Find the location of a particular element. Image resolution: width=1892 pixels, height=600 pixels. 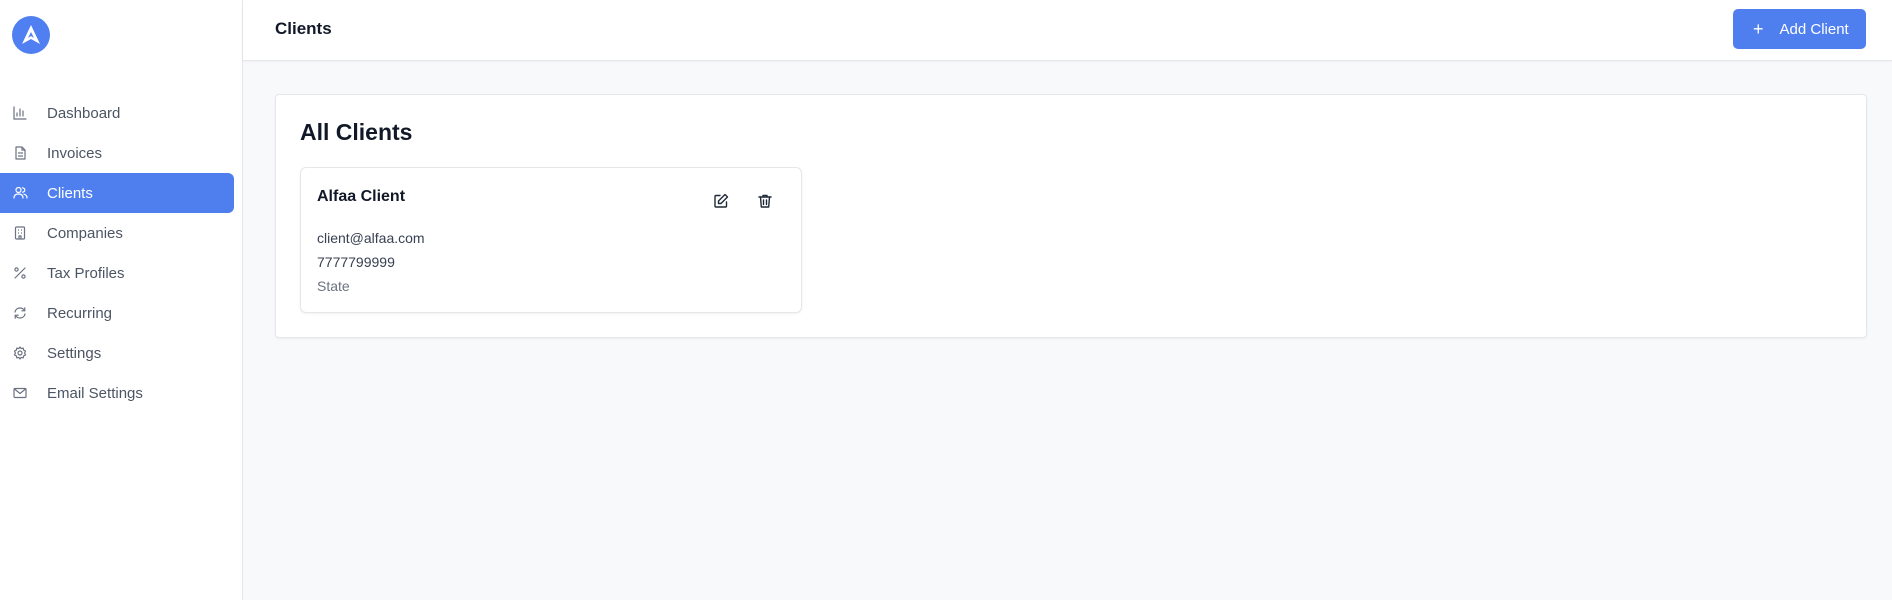

sidebar-item-tax-profiles: Tax Profiles is located at coordinates (117, 273).